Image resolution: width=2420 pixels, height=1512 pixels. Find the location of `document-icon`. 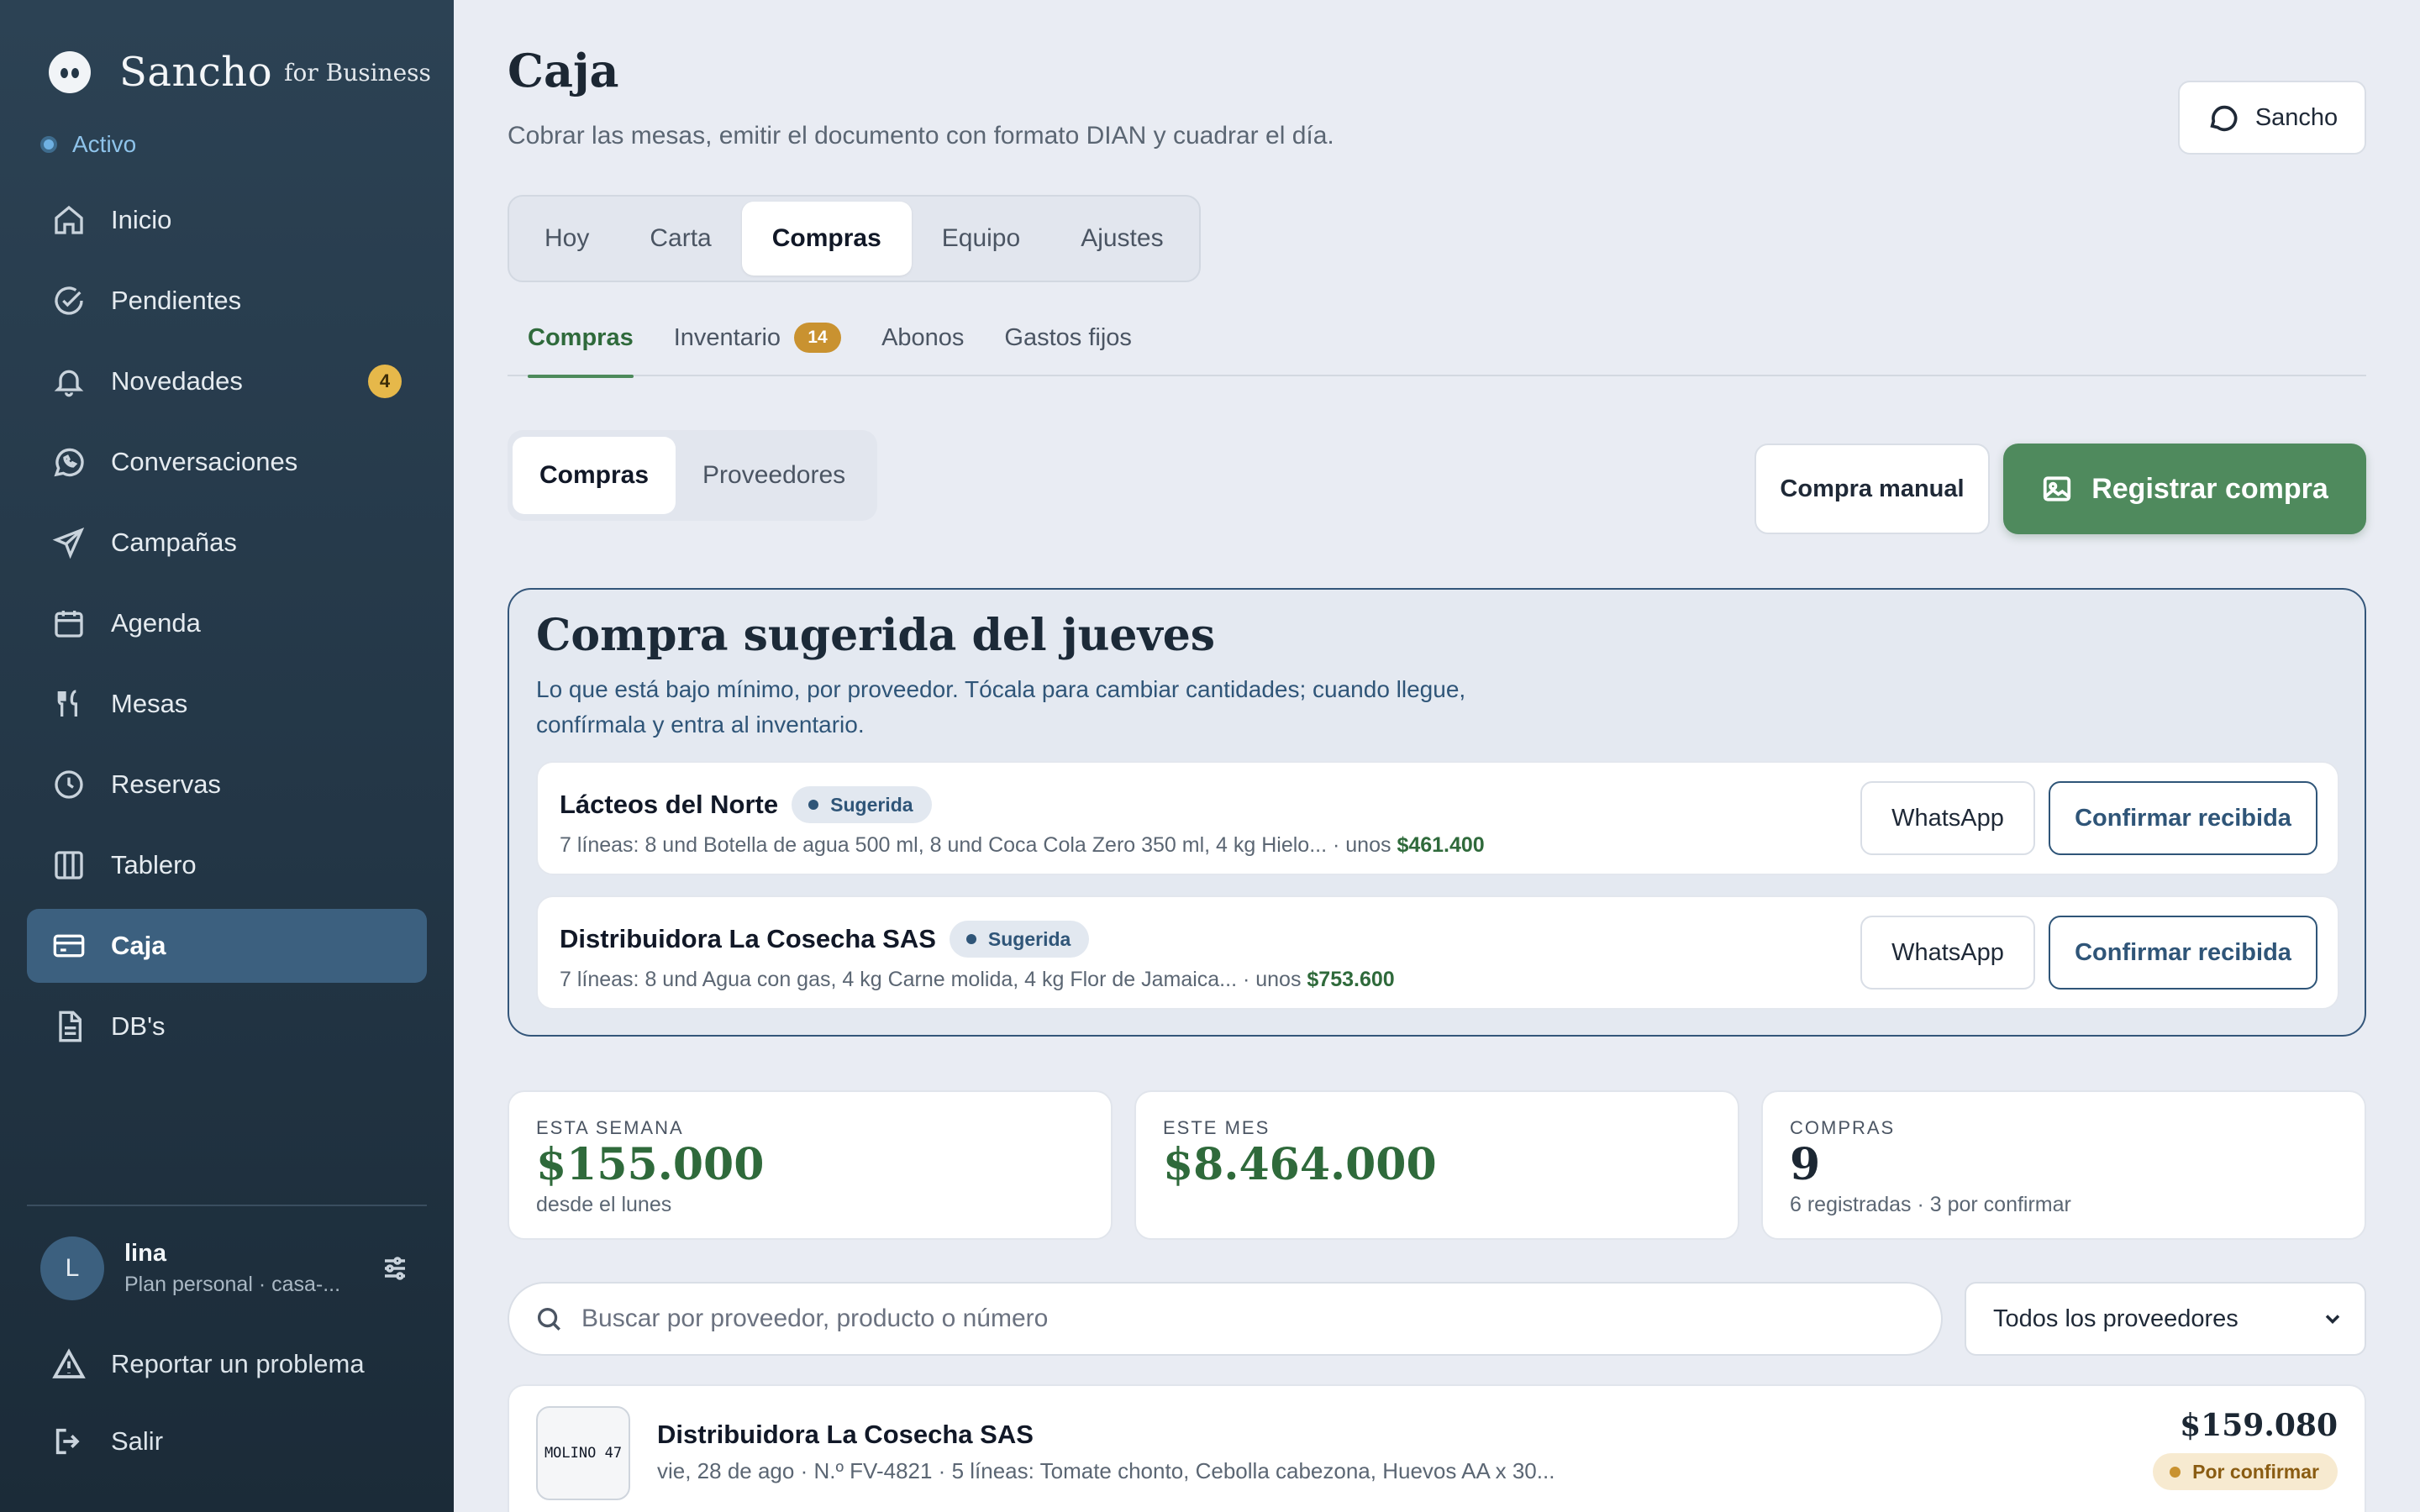

document-icon is located at coordinates (69, 1026).